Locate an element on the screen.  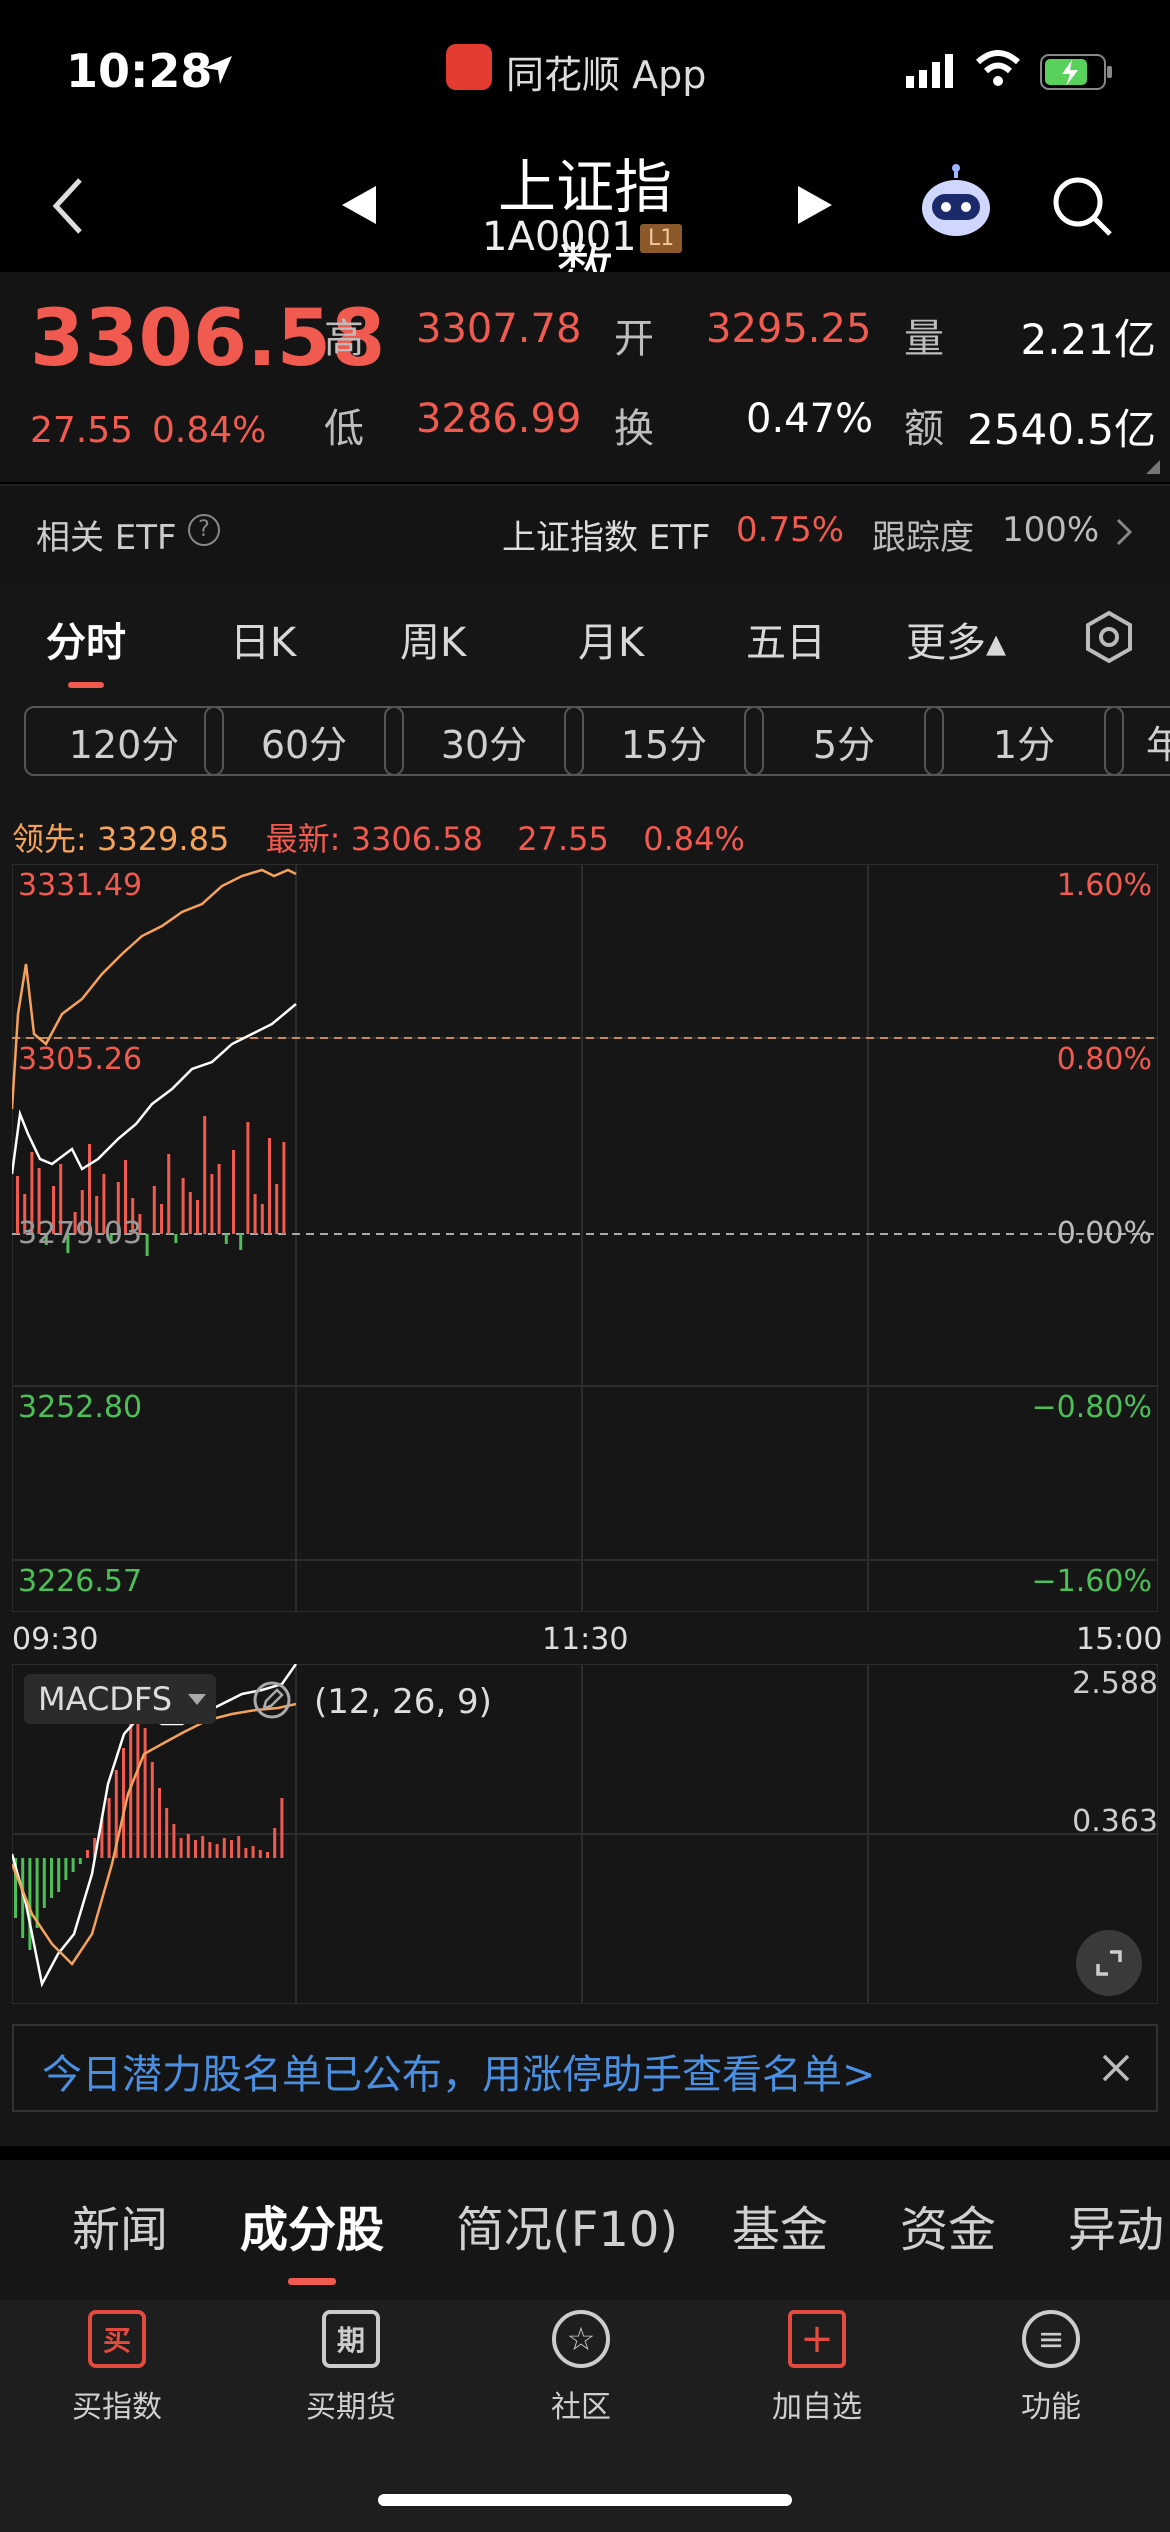
bottom-tab-news: 新闻 is located at coordinates (120, 2225).